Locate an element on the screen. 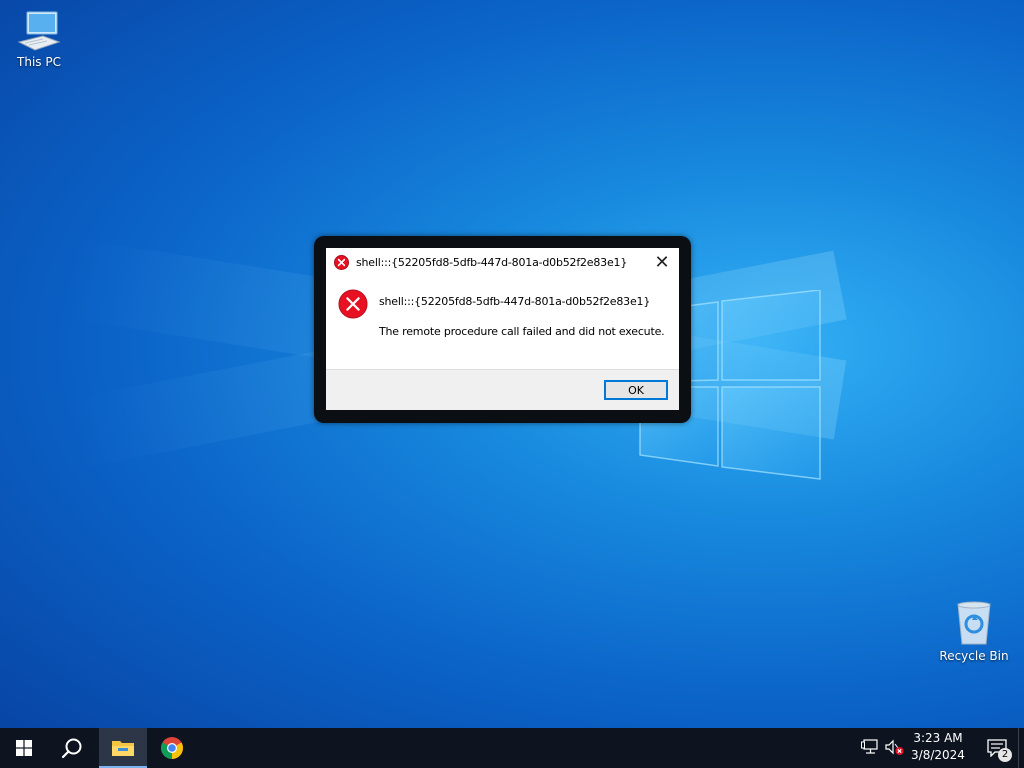 Image resolution: width=1024 pixels, height=768 pixels. taskbar: 3:23 AM 3/8/2024 2 is located at coordinates (512, 748).